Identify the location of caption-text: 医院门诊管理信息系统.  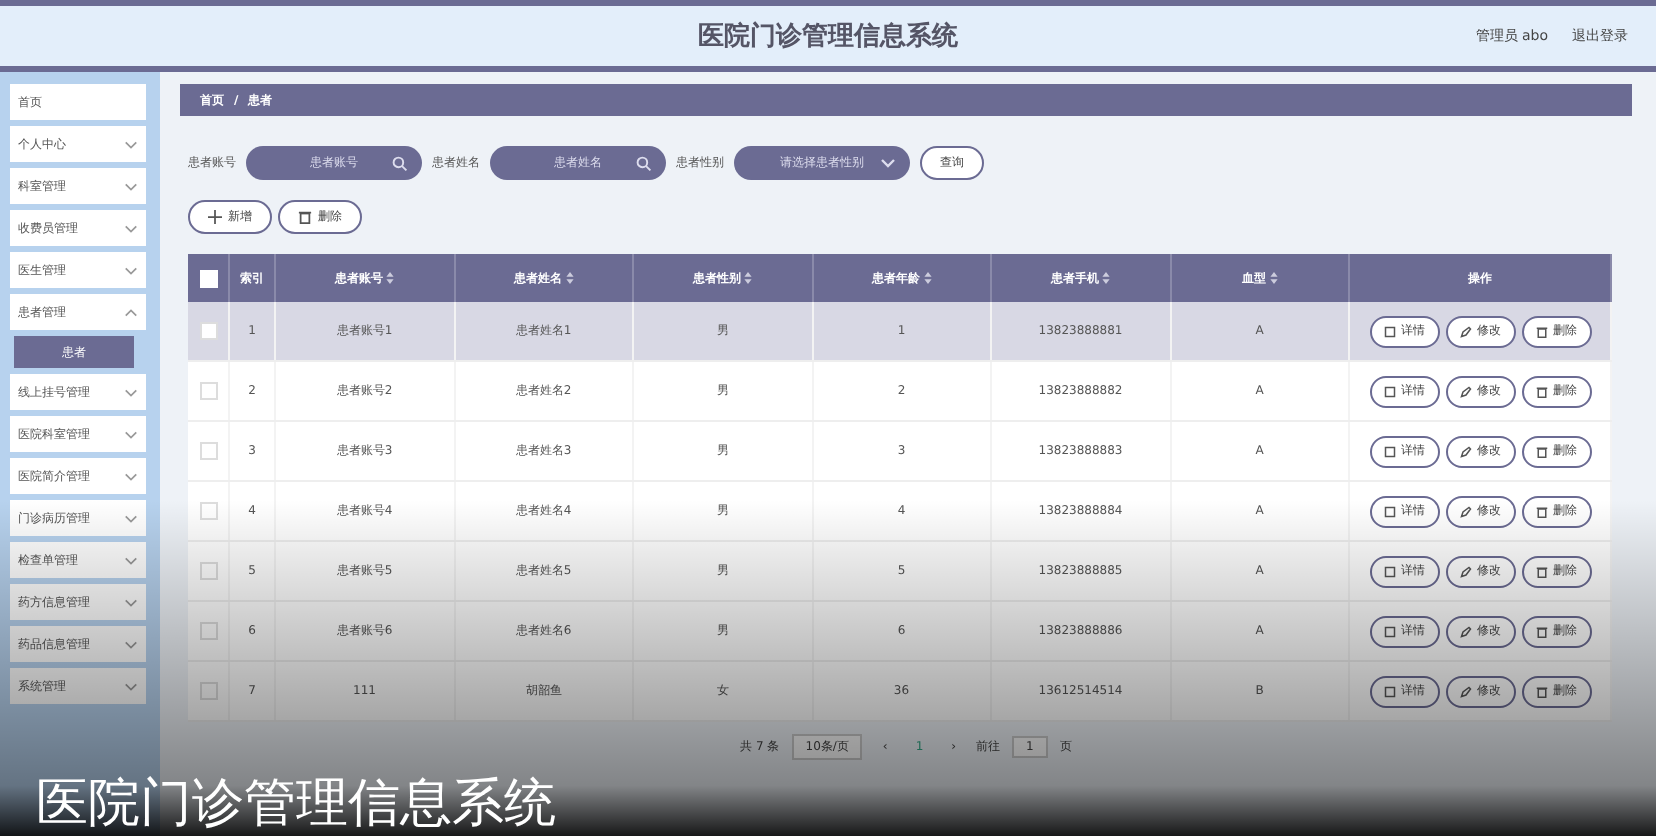
(296, 804).